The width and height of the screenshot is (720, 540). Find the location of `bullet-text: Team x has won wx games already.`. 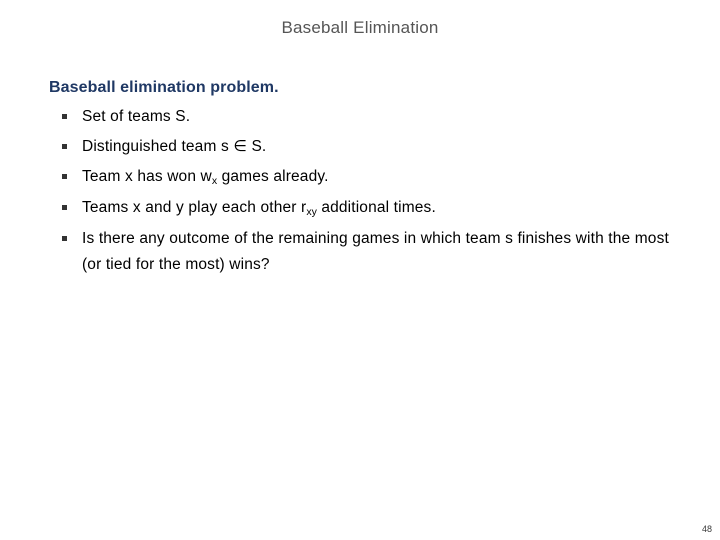

bullet-text: Team x has won wx games already. is located at coordinates (205, 178).